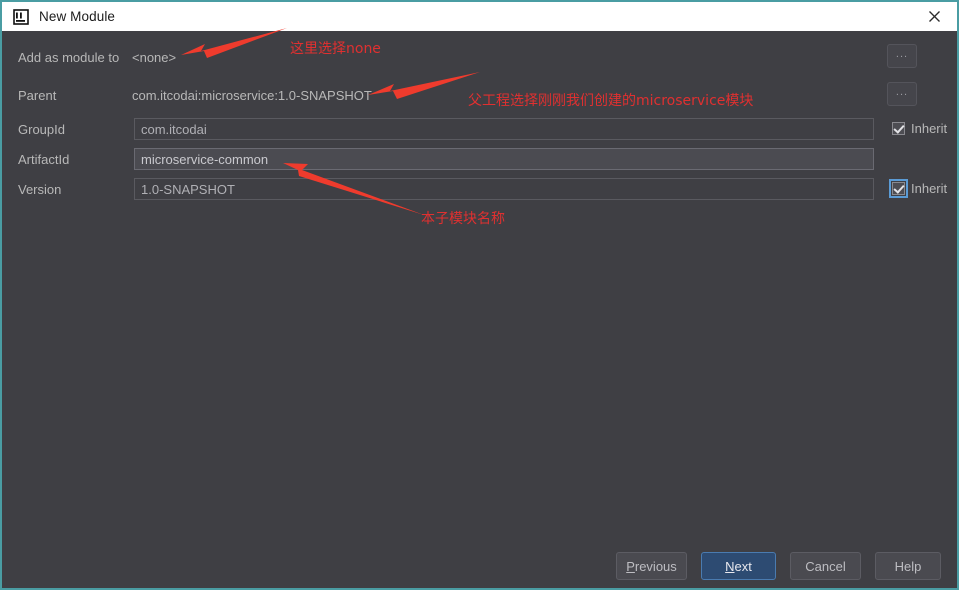 The width and height of the screenshot is (959, 590). Describe the element at coordinates (69, 57) in the screenshot. I see `add-as-module-to-label: Add as module to` at that location.